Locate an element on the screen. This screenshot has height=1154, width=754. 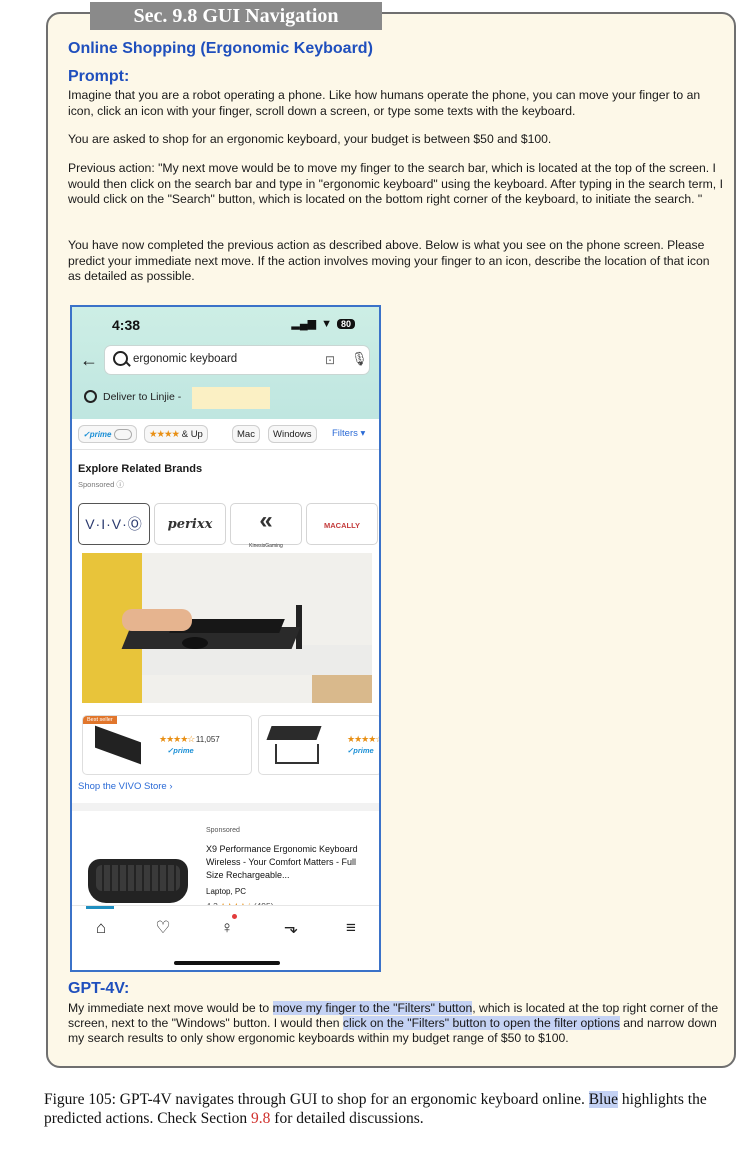
prompt-label: Prompt: is located at coordinates (99, 76).